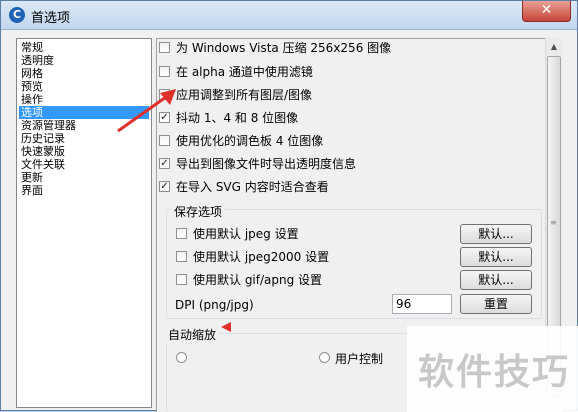  I want to click on grip-icon: ≡, so click(553, 222).